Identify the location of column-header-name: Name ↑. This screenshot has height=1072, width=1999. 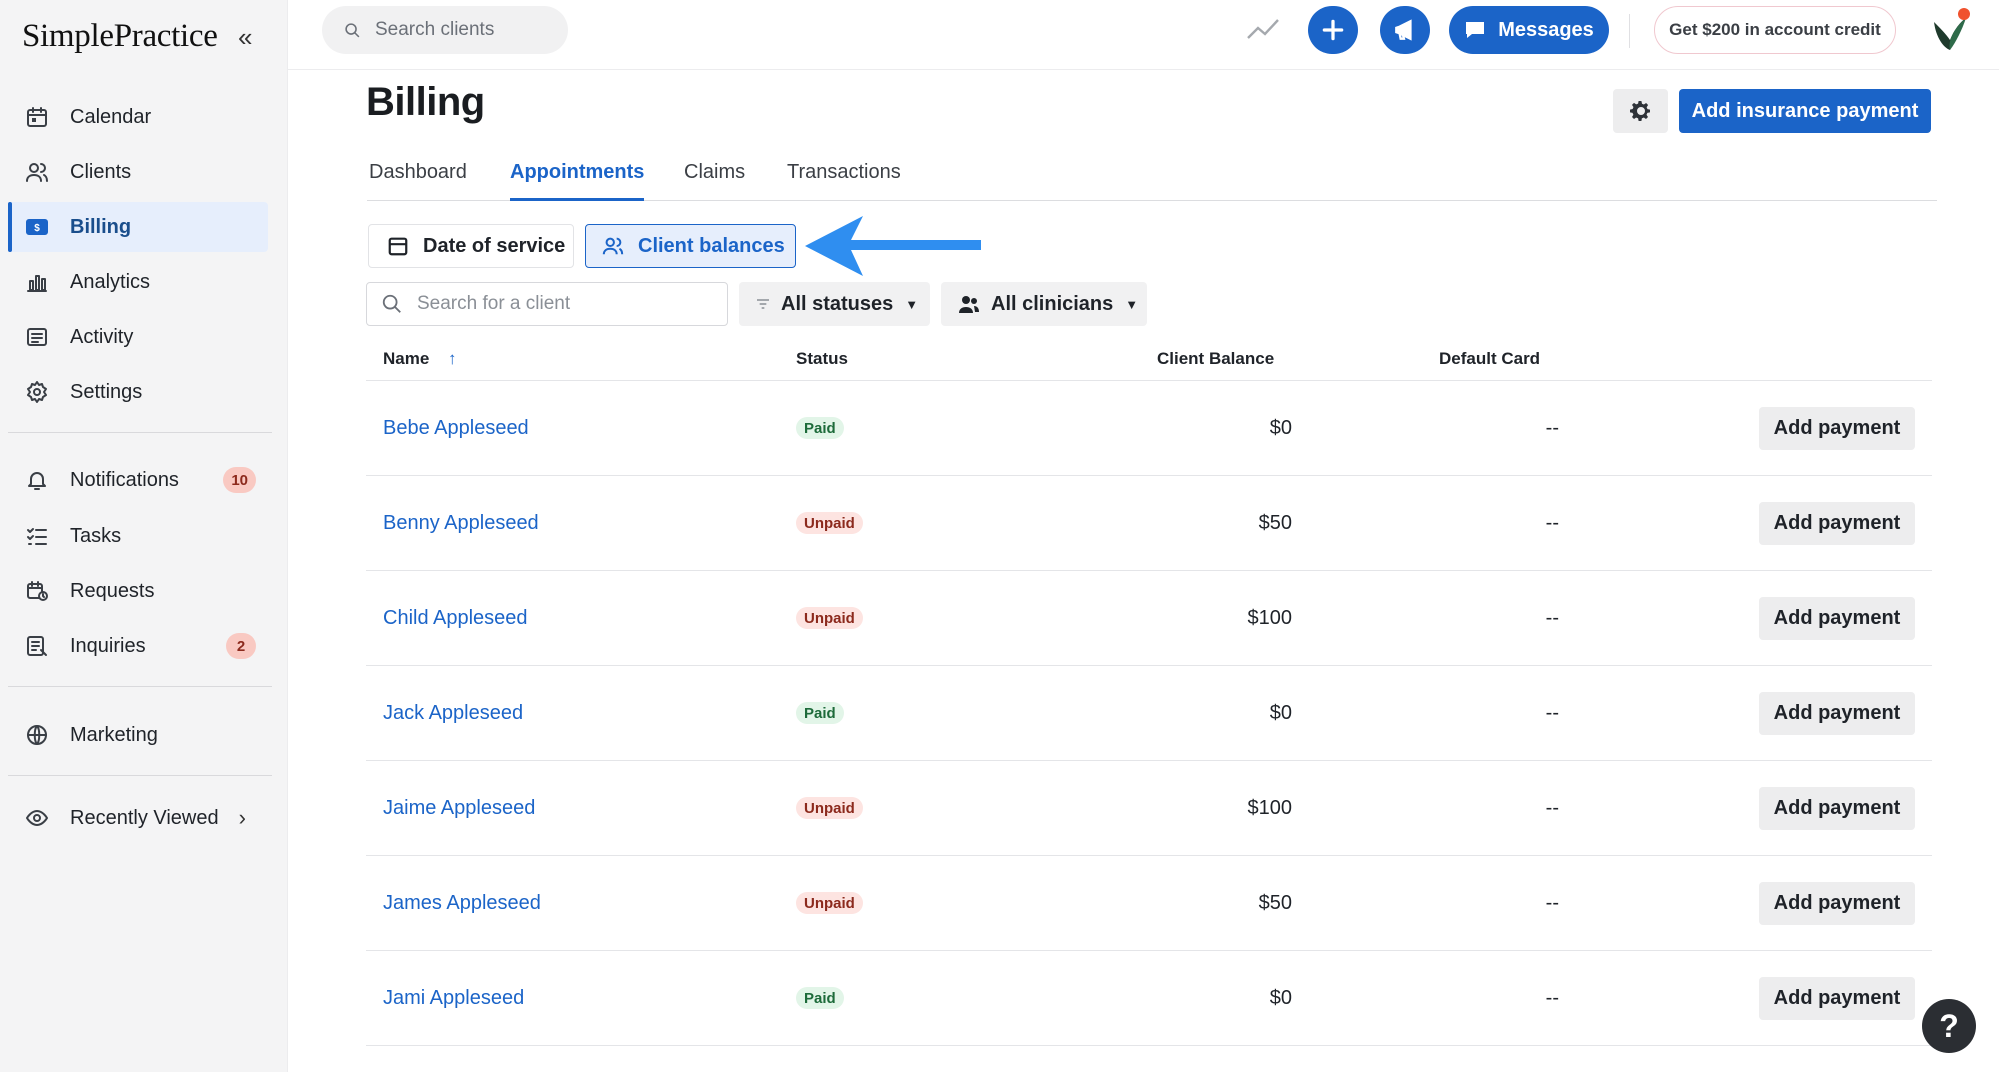
(420, 359).